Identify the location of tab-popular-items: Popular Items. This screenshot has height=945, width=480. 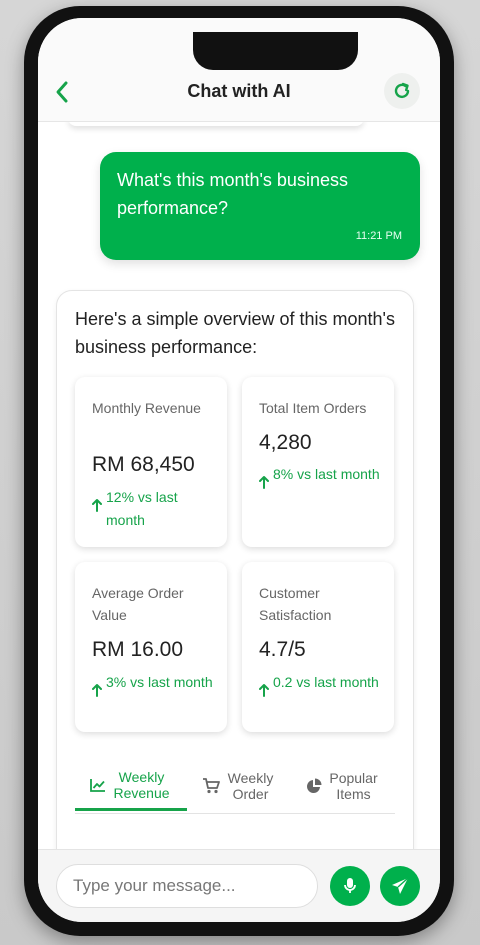
(343, 786).